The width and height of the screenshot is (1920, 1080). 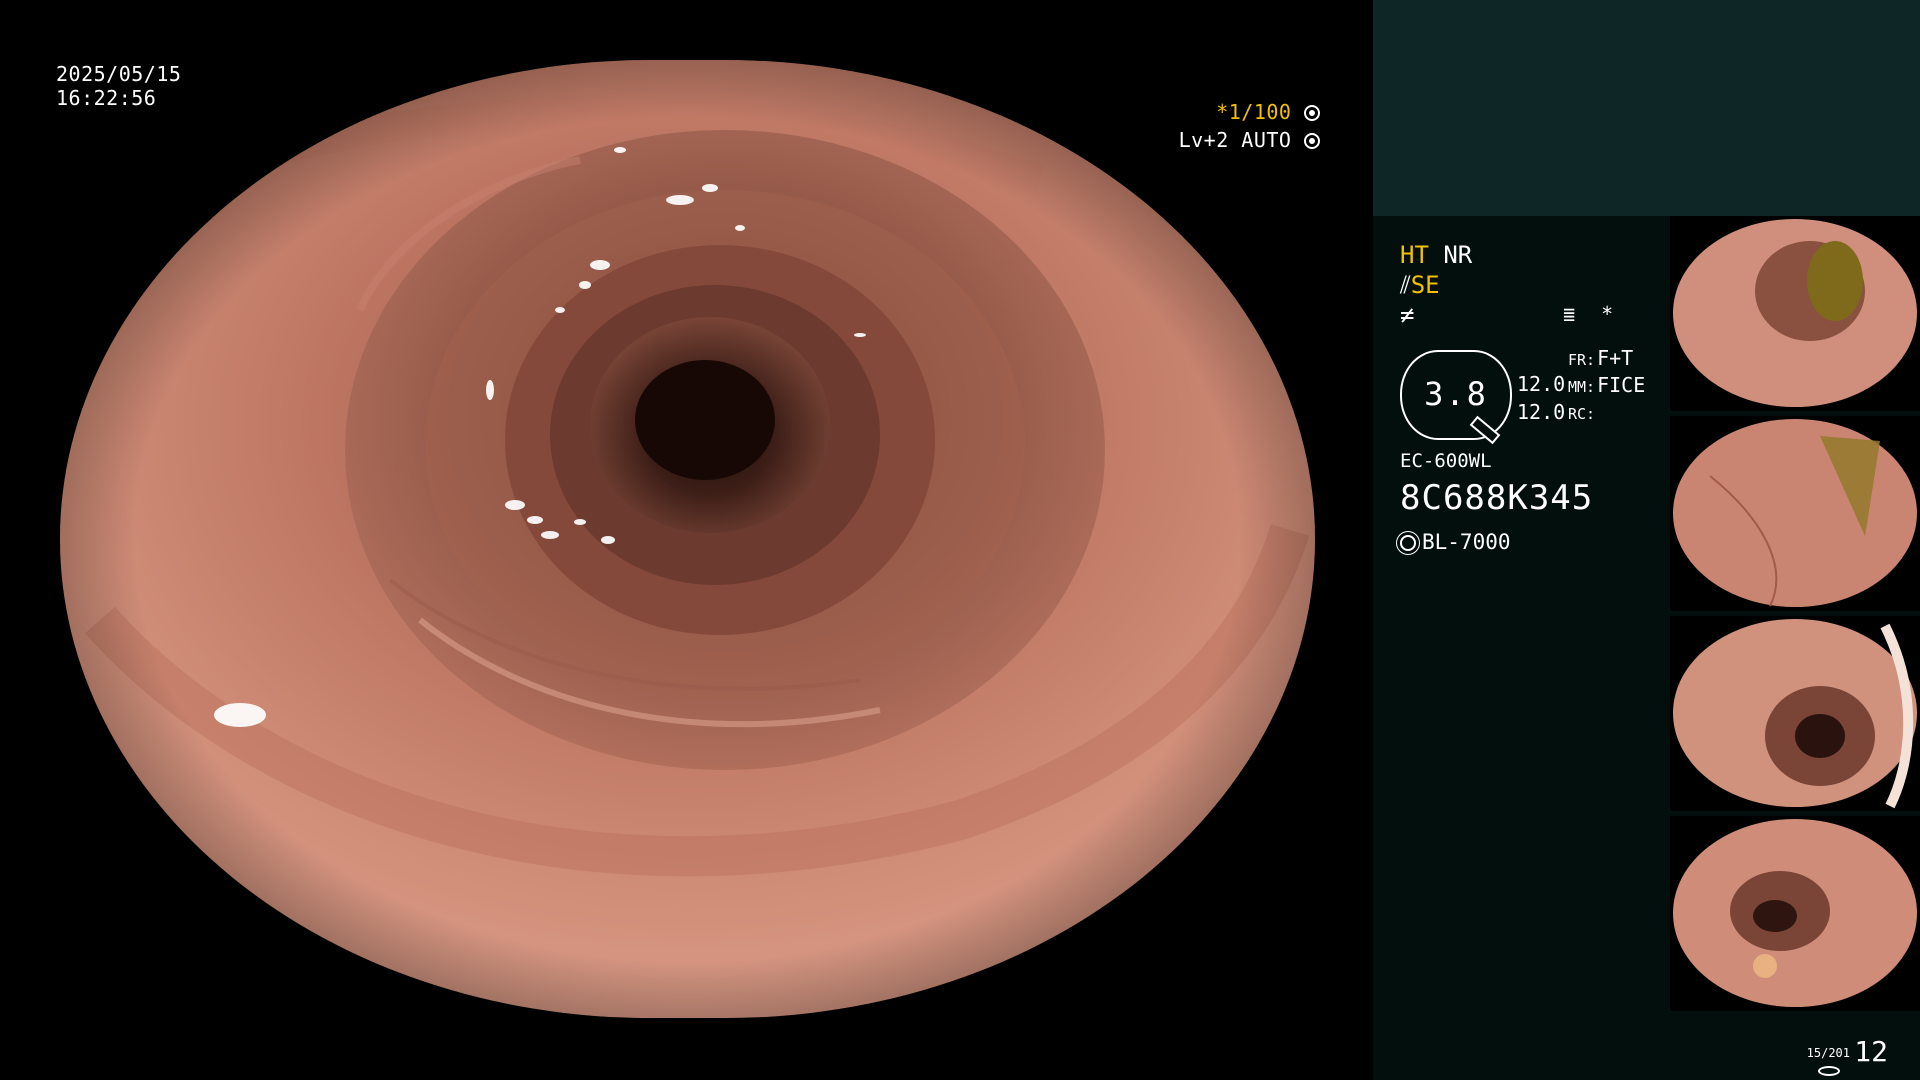 I want to click on thumbnail-strip, so click(x=1795, y=616).